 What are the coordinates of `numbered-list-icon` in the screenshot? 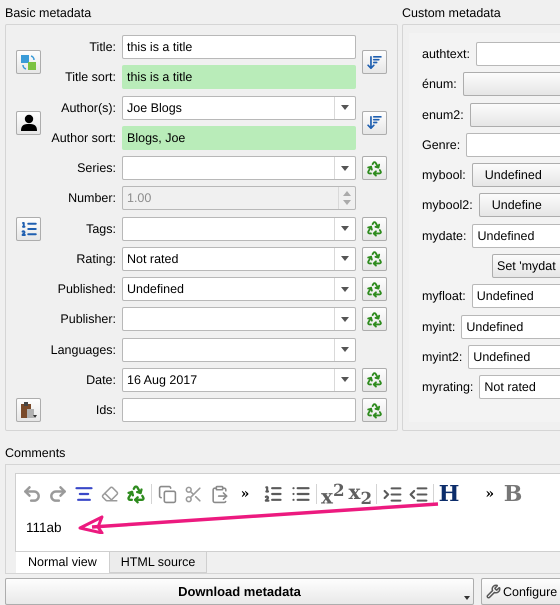 It's located at (29, 229).